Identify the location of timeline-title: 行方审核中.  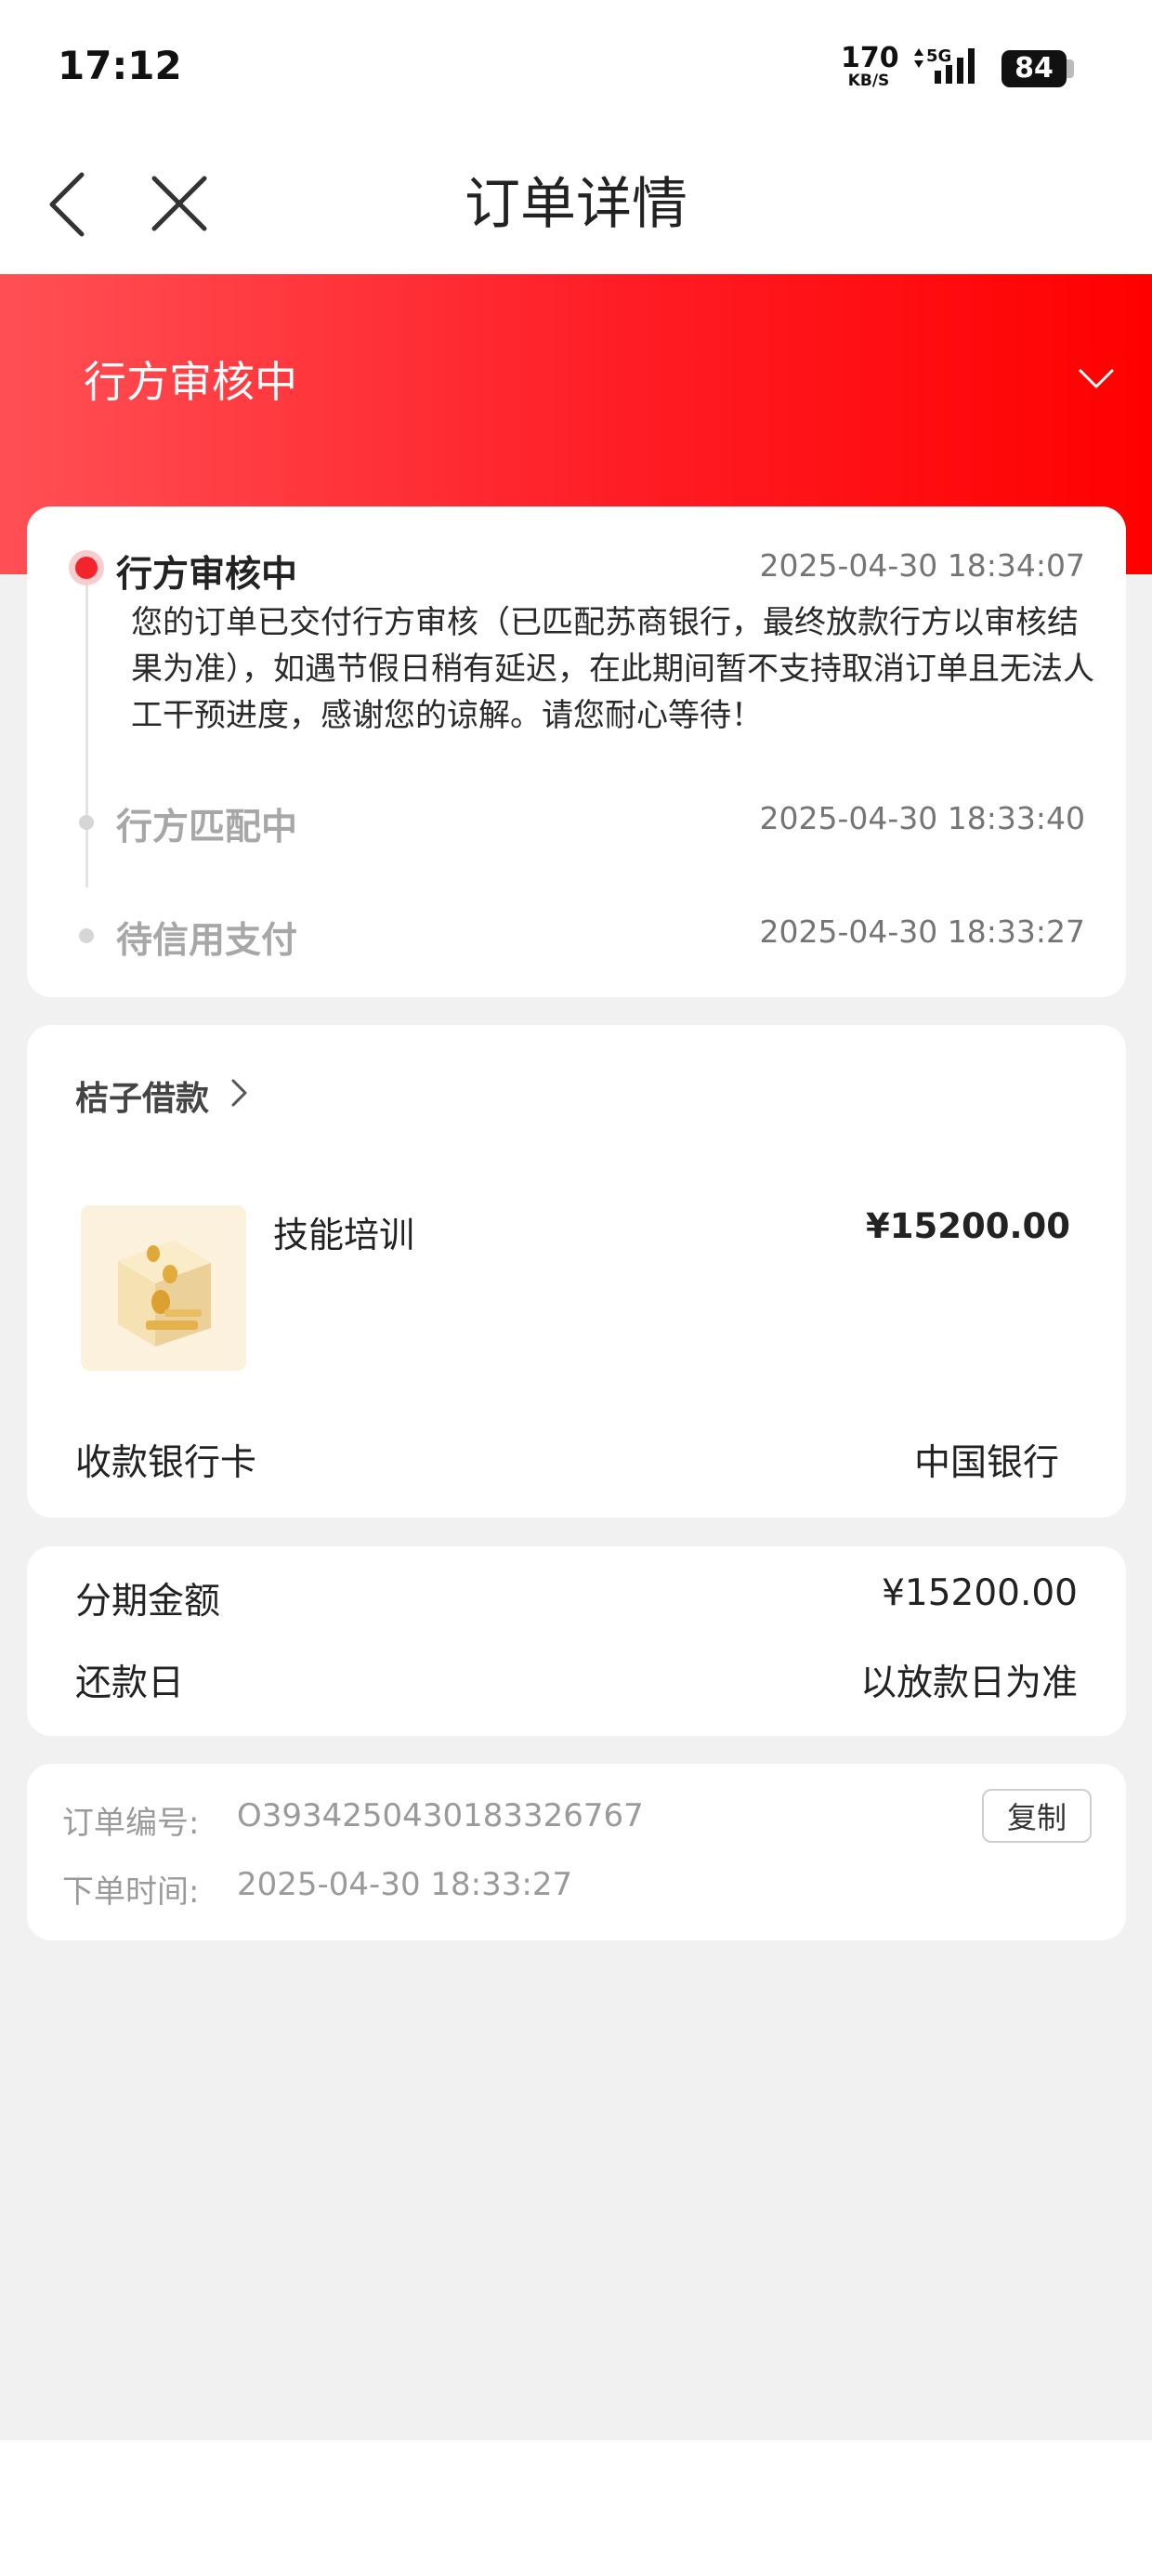
(207, 575).